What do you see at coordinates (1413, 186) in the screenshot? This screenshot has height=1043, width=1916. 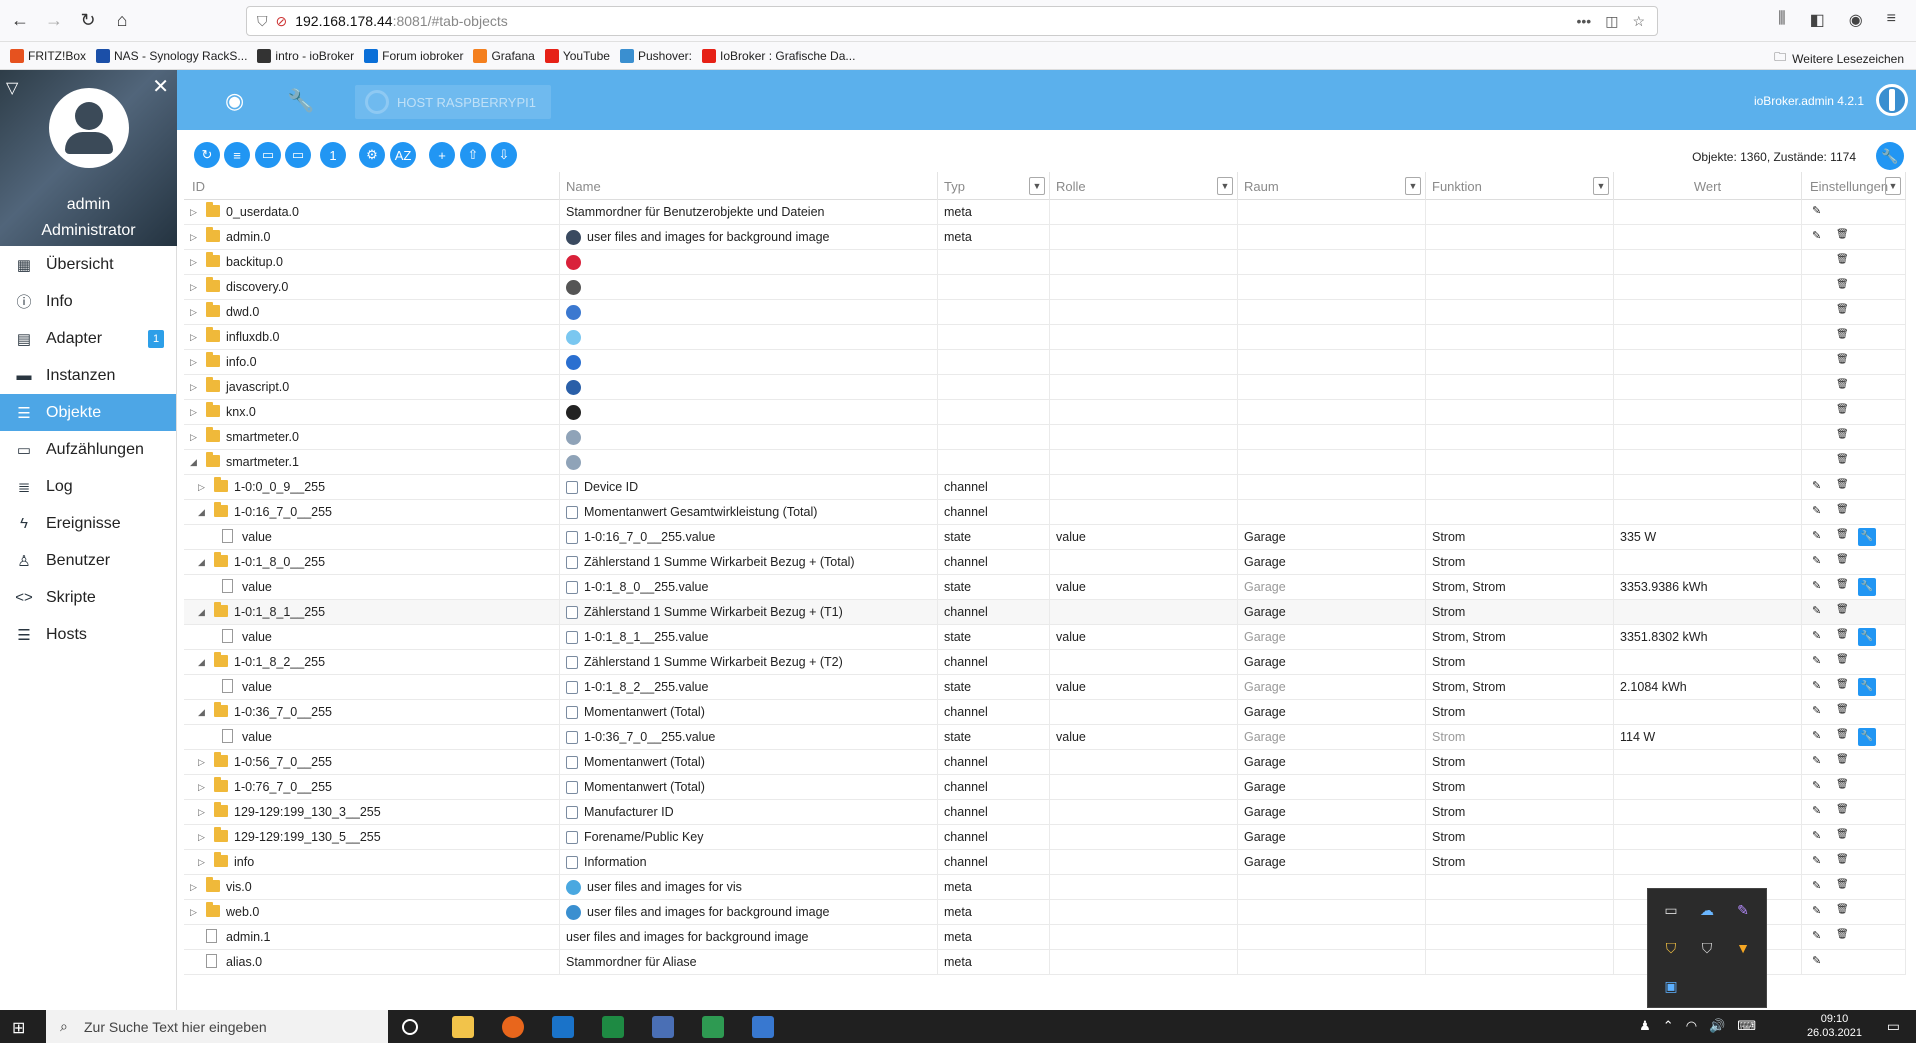 I see `raum-filter-dropdown-icon: ▼` at bounding box center [1413, 186].